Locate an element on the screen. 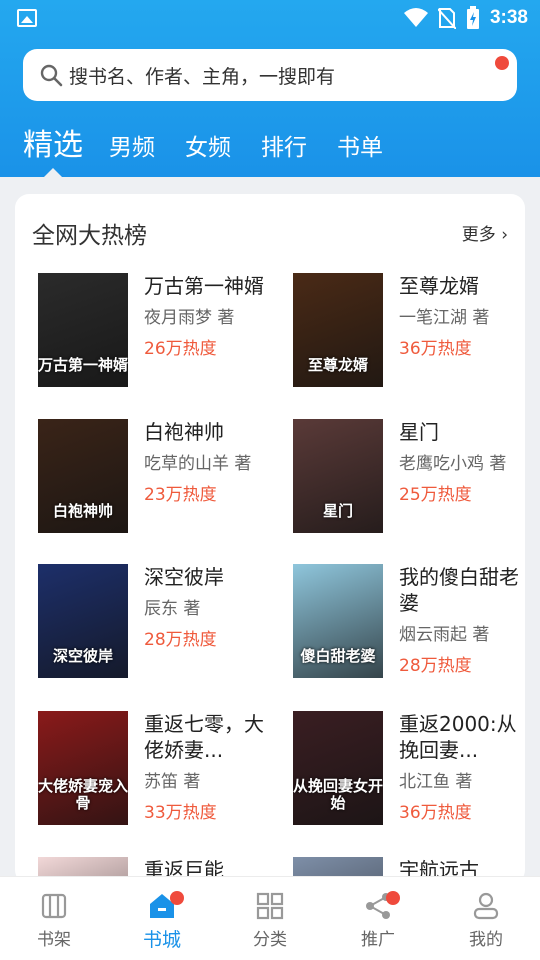 Image resolution: width=540 pixels, height=960 pixels. status-bar: 3:38 is located at coordinates (270, 18).